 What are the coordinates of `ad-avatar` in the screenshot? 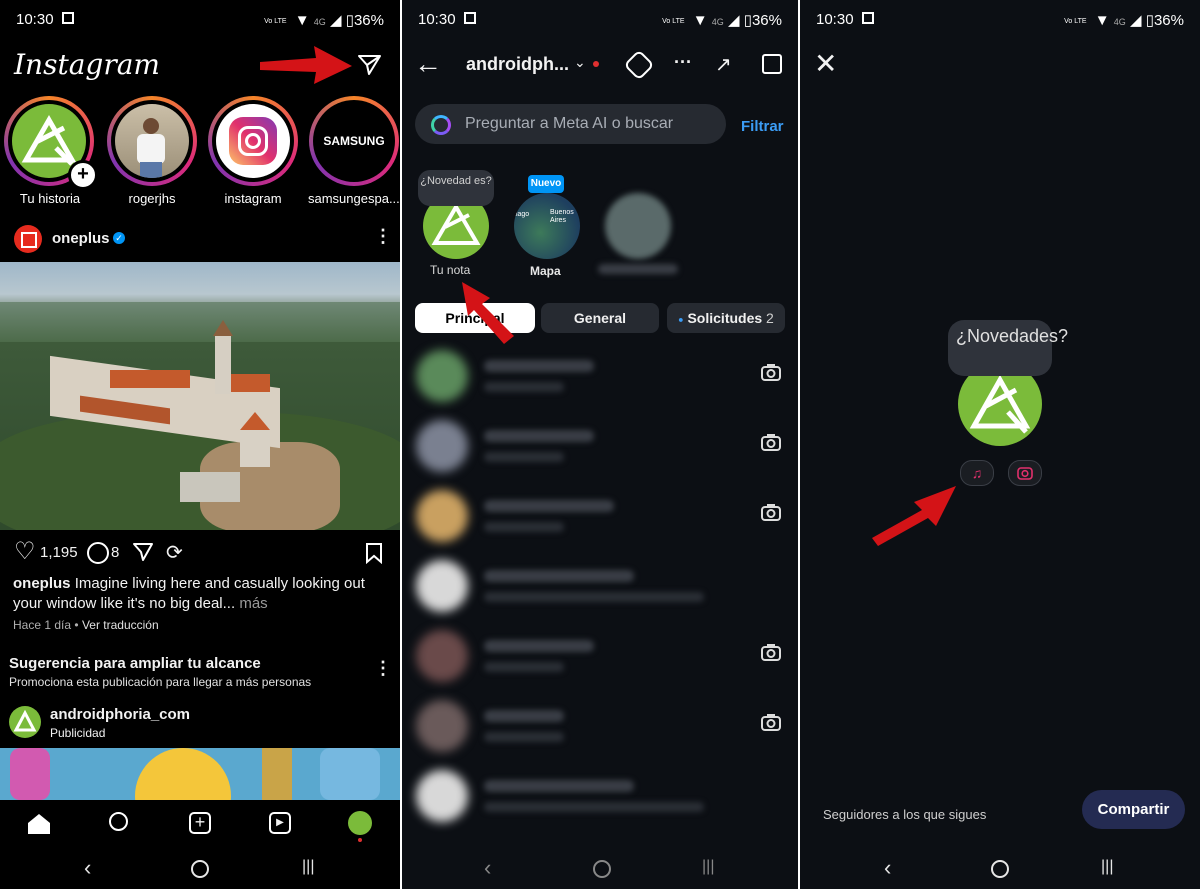 It's located at (25, 722).